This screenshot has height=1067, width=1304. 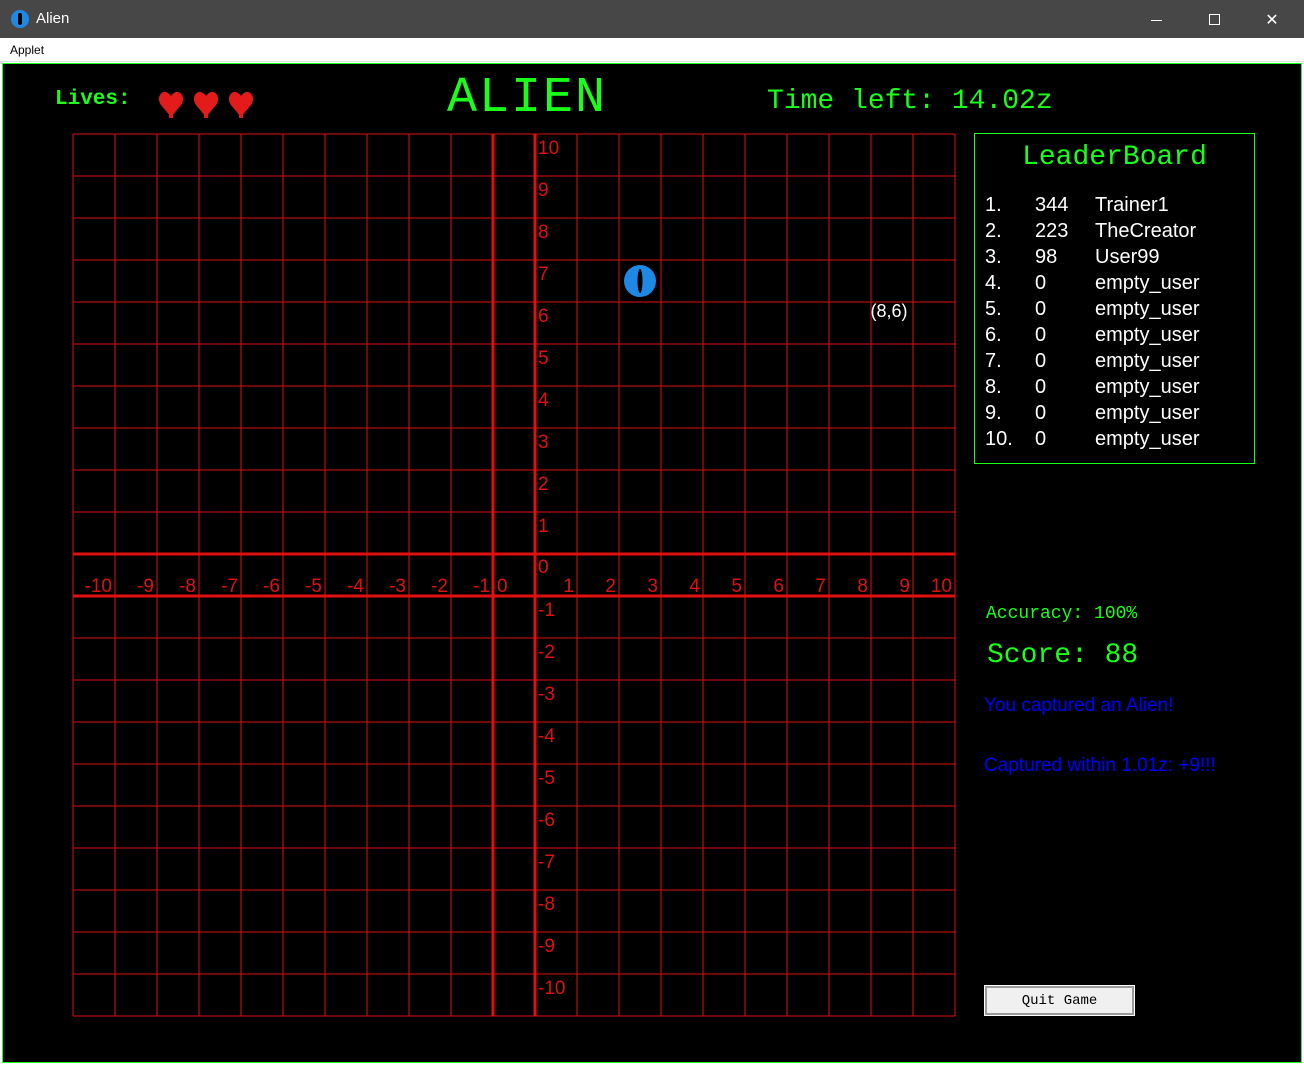 I want to click on x-tick-label: -10, so click(x=98, y=586).